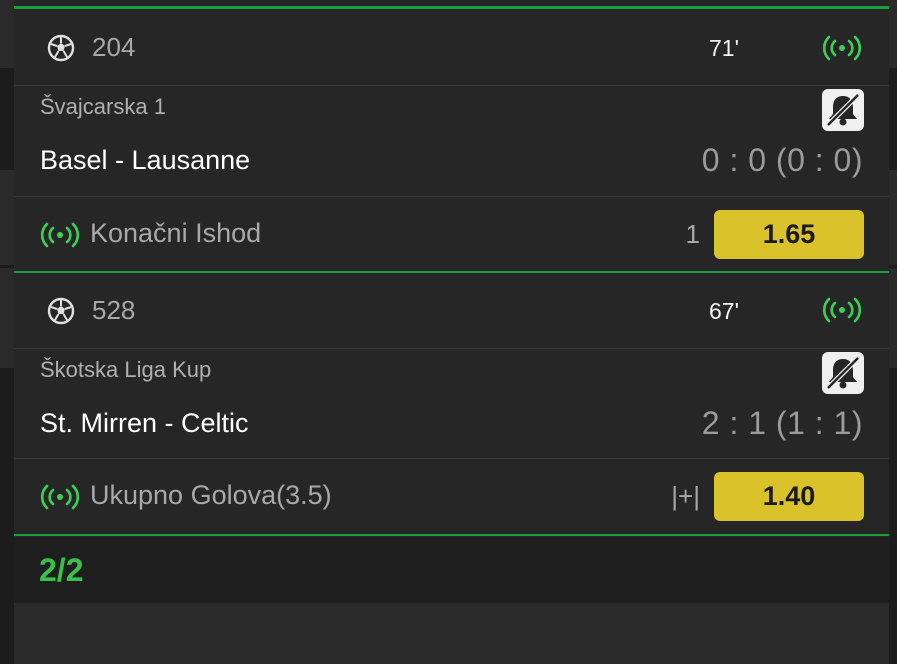 The image size is (897, 664). Describe the element at coordinates (692, 234) in the screenshot. I see `outcome-label: 1` at that location.